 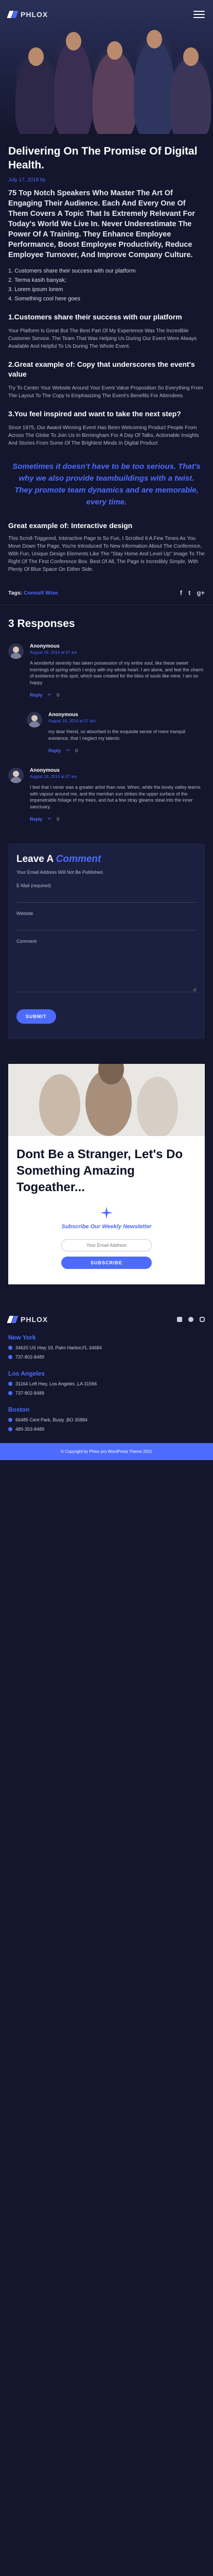 What do you see at coordinates (33, 885) in the screenshot?
I see `email-label: E-Mail (required)` at bounding box center [33, 885].